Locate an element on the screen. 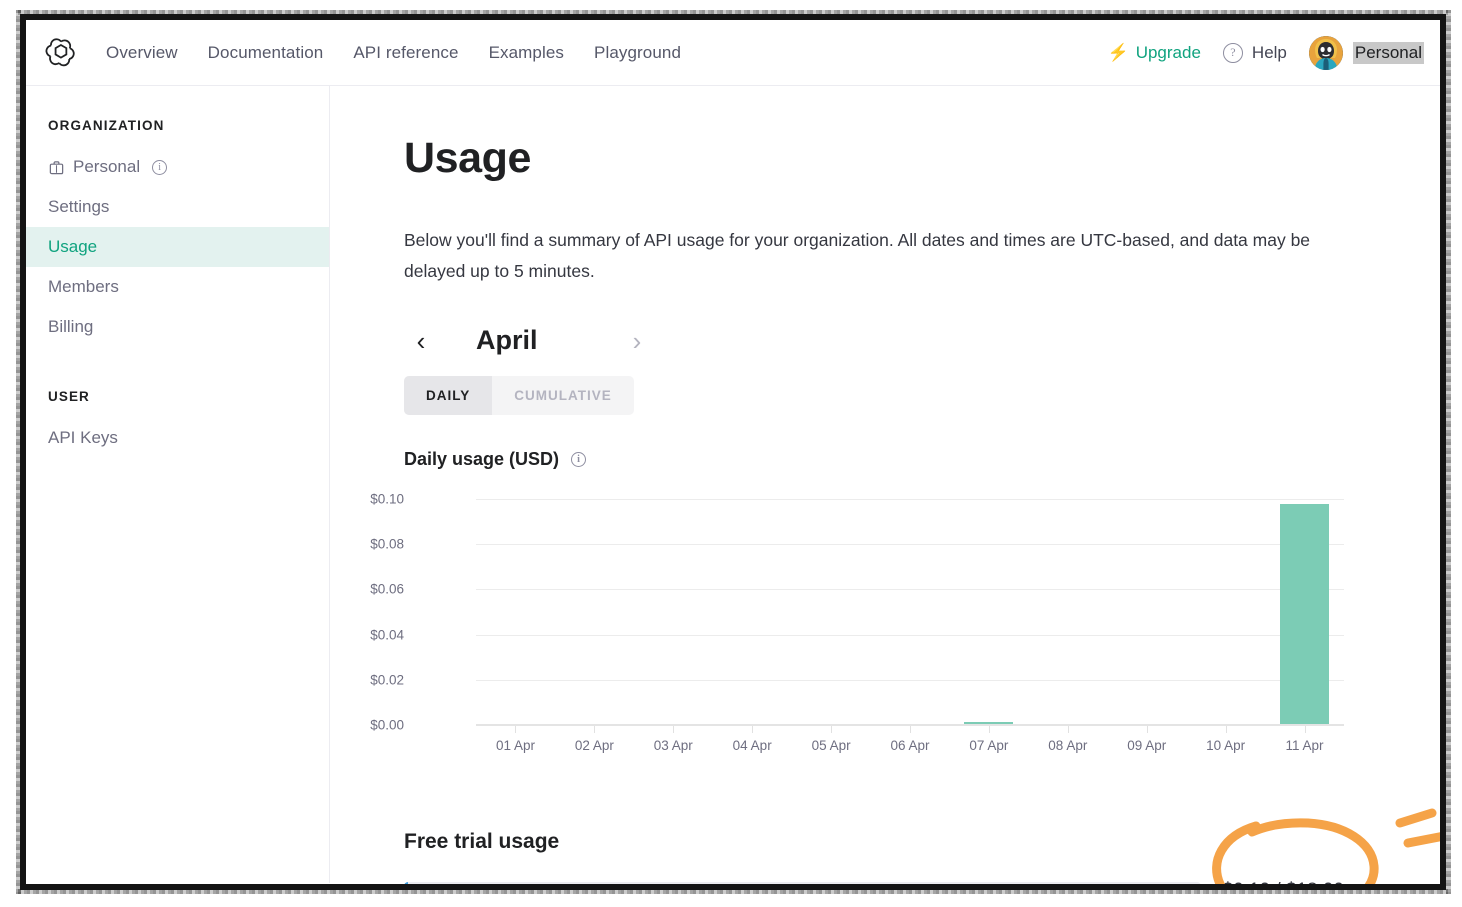  chevron-right-icon: › is located at coordinates (637, 341).